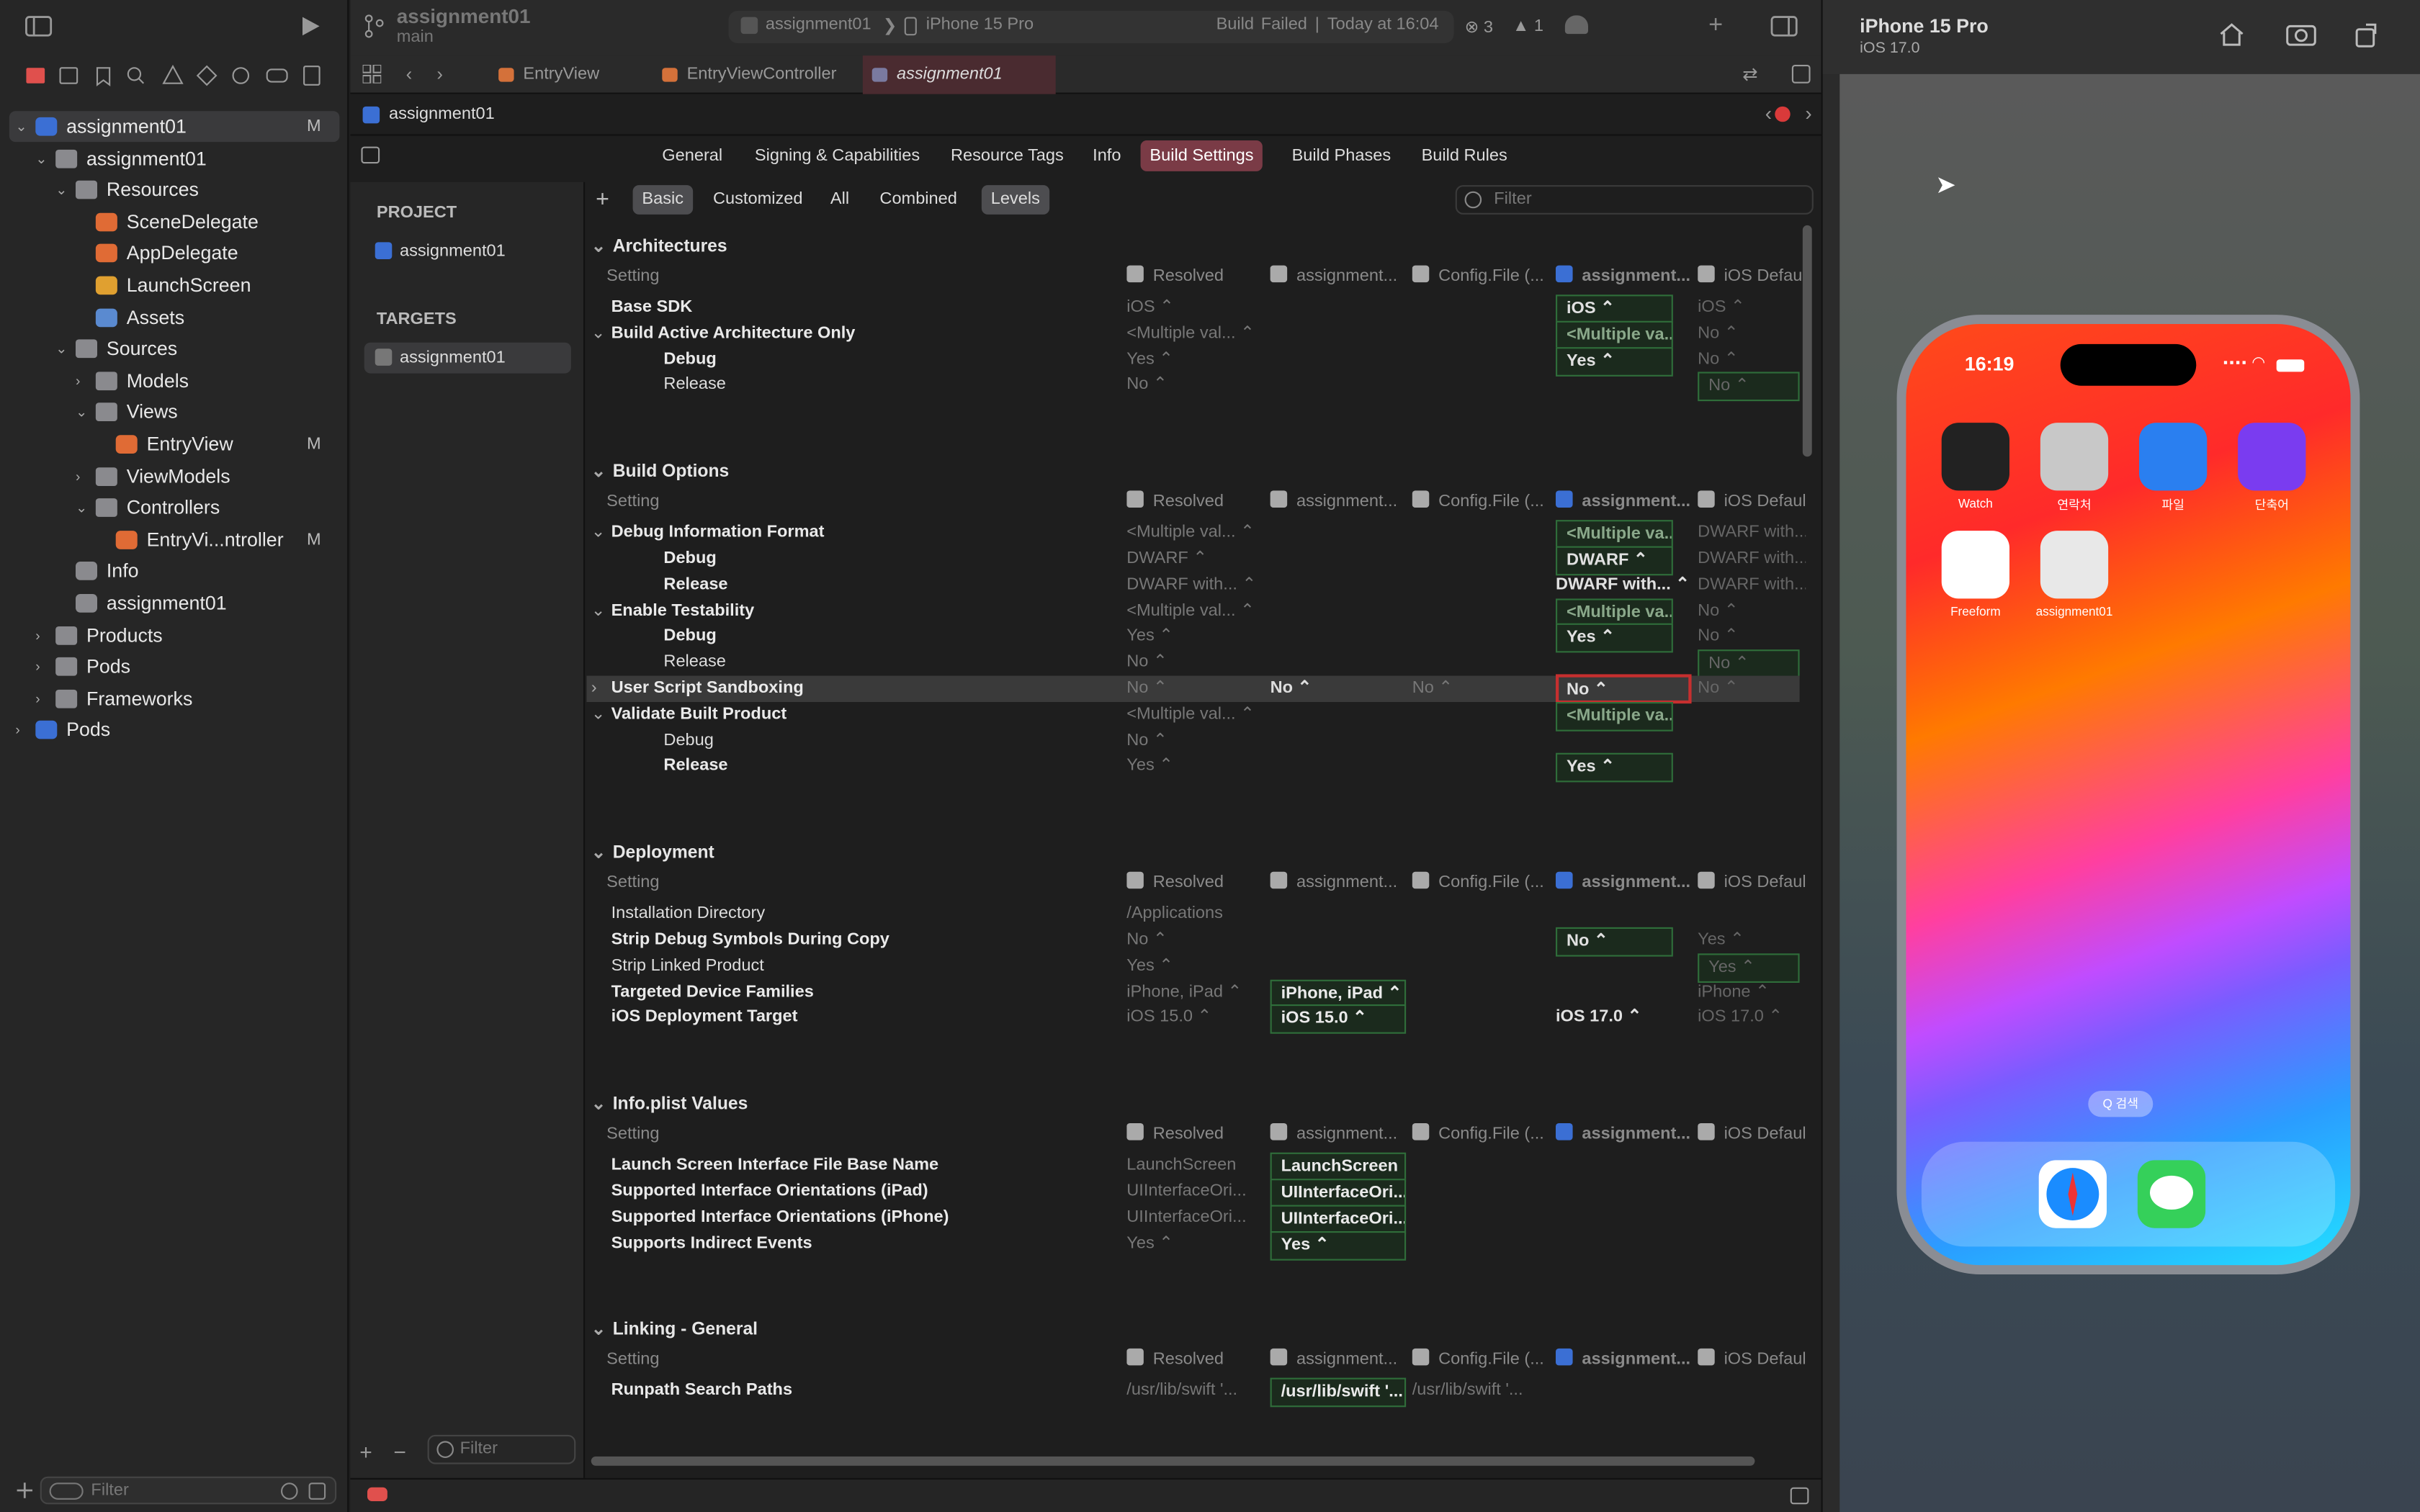 The height and width of the screenshot is (1512, 2420). What do you see at coordinates (1799, 1496) in the screenshot?
I see `debug-area-toggle-icon` at bounding box center [1799, 1496].